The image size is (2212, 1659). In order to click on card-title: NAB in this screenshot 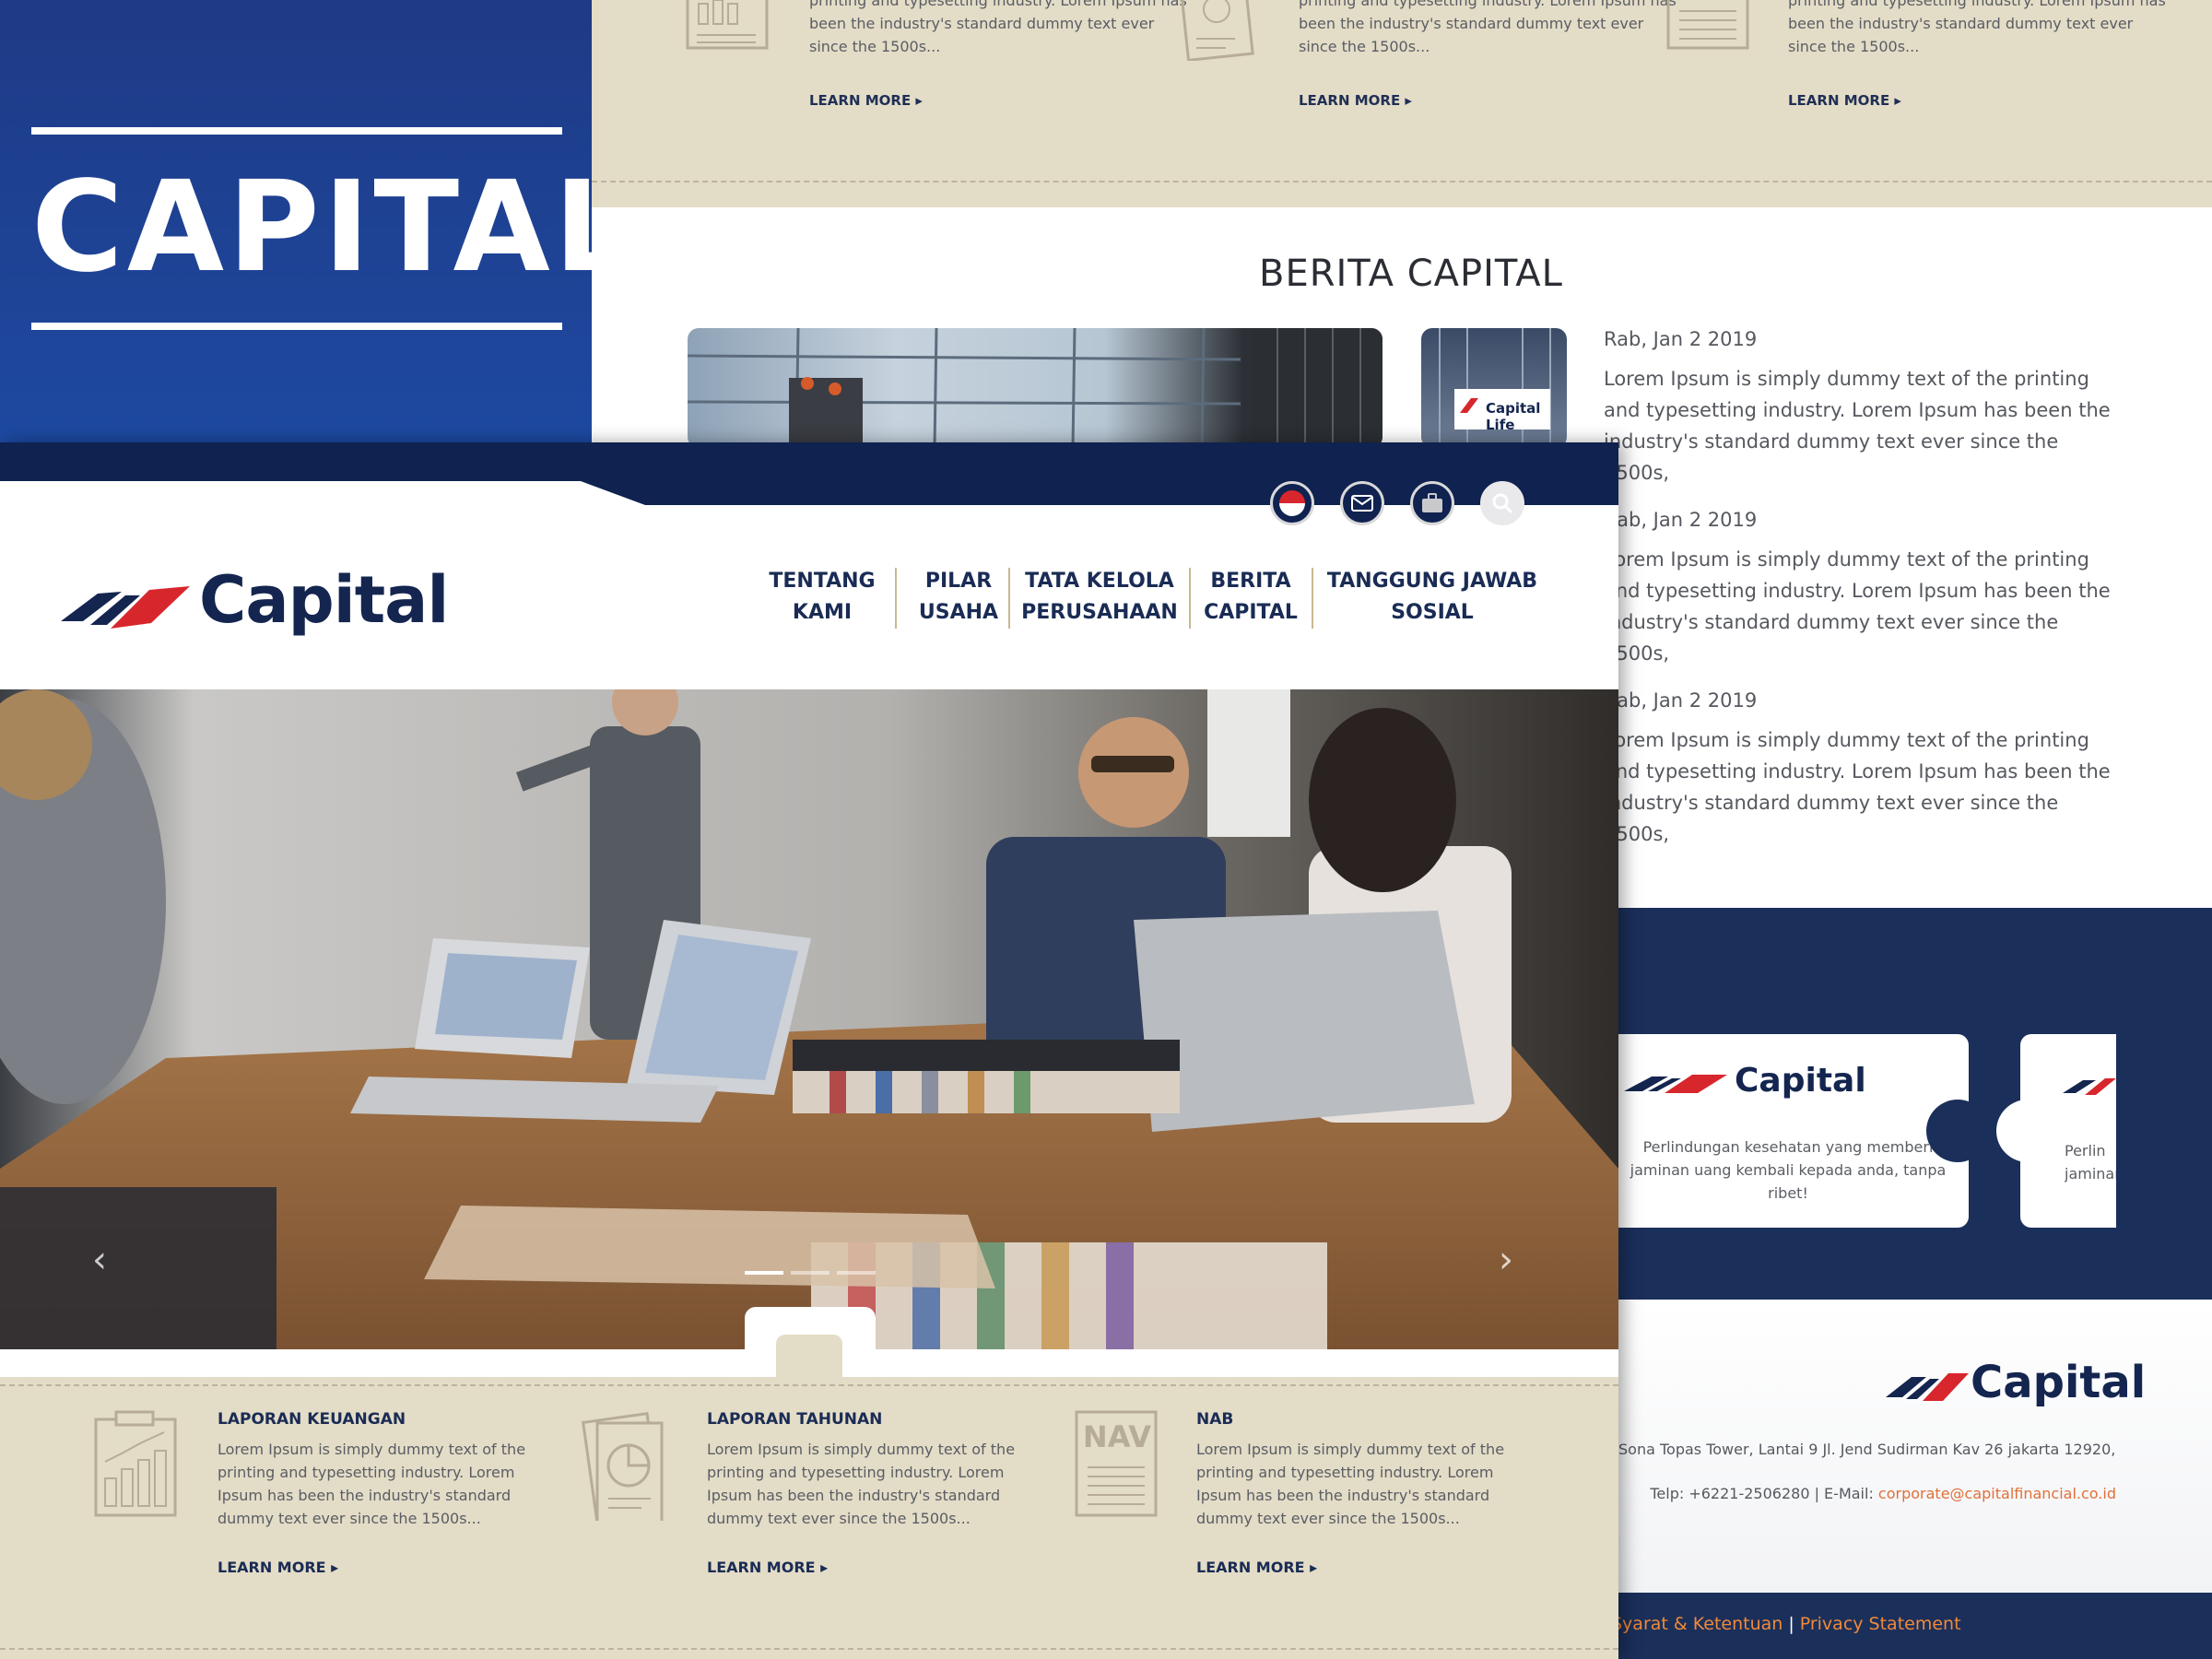, I will do `click(1215, 1419)`.